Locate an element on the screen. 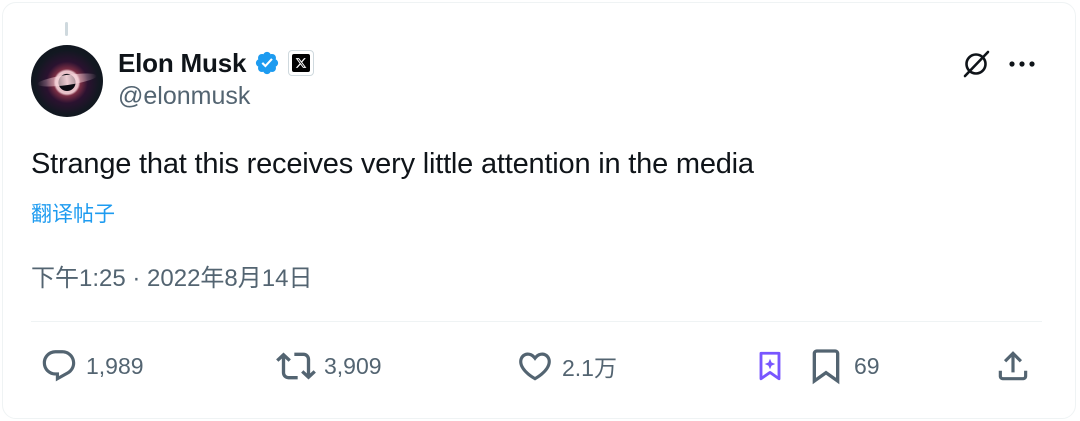 The image size is (1080, 421). repost-icon is located at coordinates (296, 366).